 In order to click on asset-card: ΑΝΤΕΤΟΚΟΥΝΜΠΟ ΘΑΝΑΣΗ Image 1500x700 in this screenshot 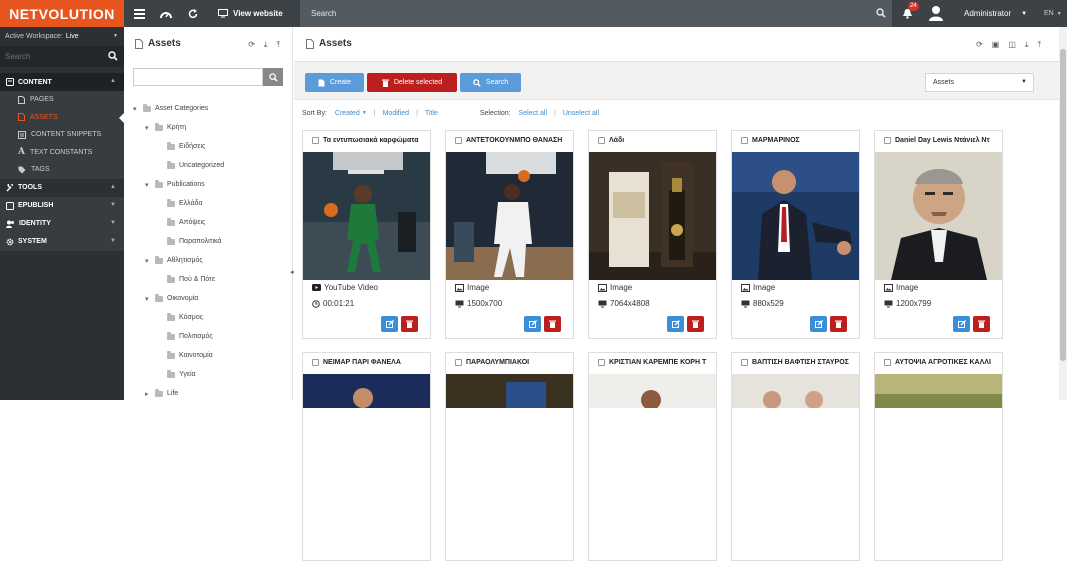, I will do `click(509, 234)`.